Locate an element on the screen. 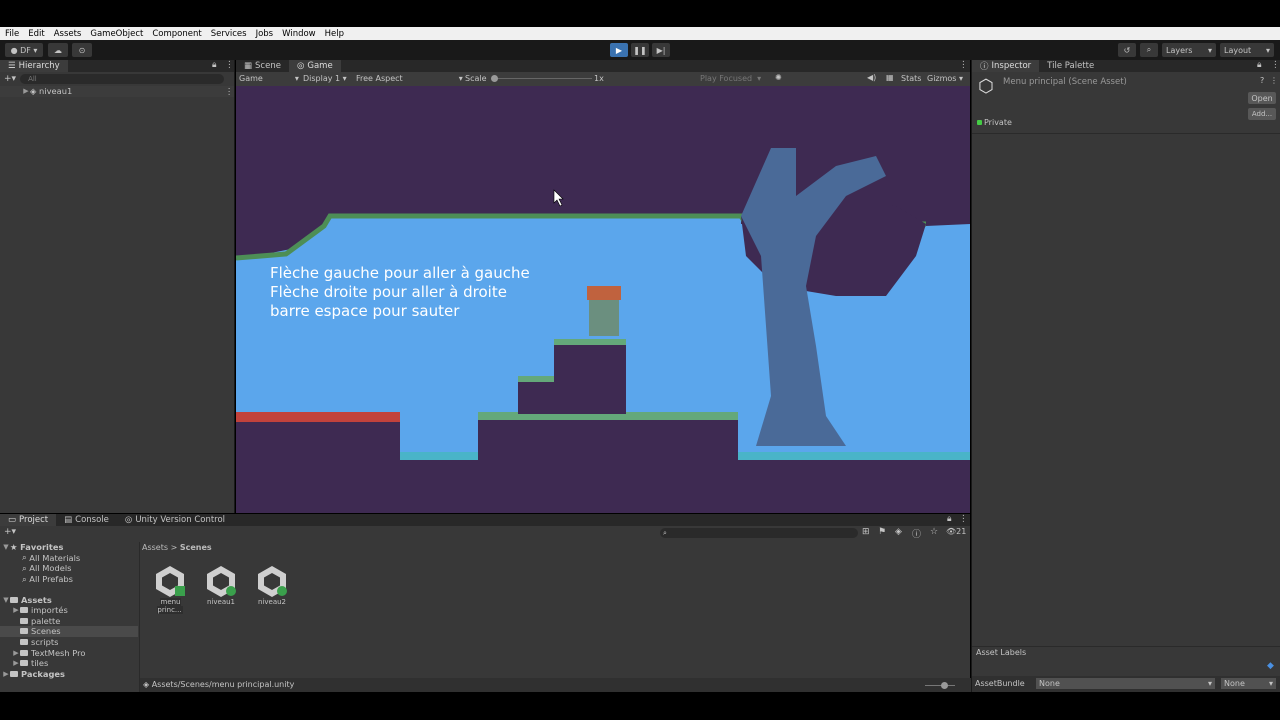  project-lock-icon: 🔒︎ is located at coordinates (949, 519).